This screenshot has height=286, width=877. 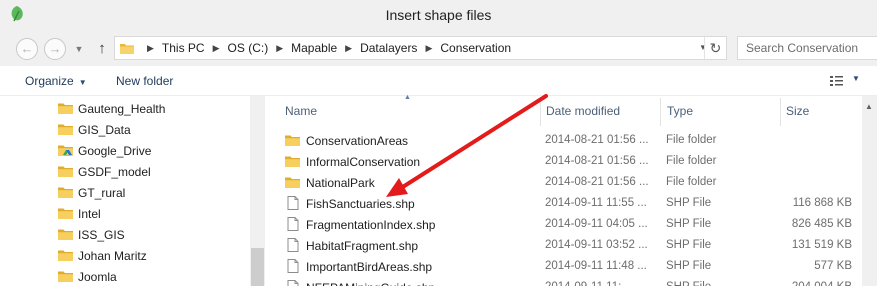 What do you see at coordinates (125, 213) in the screenshot?
I see `nav-item: Intel` at bounding box center [125, 213].